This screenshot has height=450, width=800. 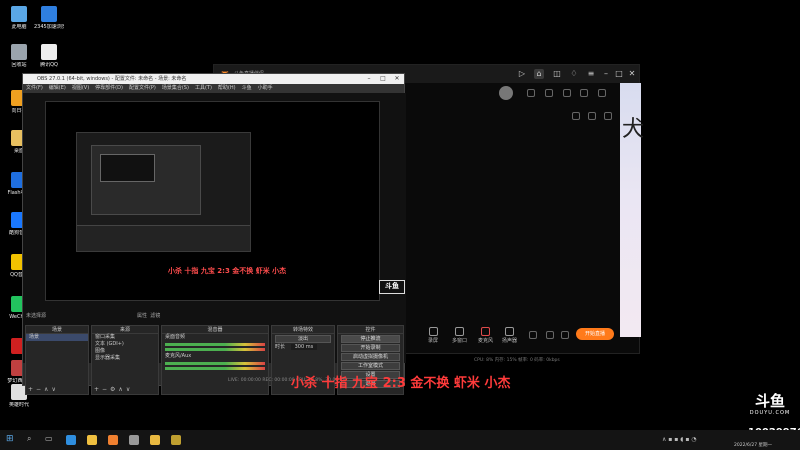 What do you see at coordinates (632, 210) in the screenshot?
I see `event-poster: 犬` at bounding box center [632, 210].